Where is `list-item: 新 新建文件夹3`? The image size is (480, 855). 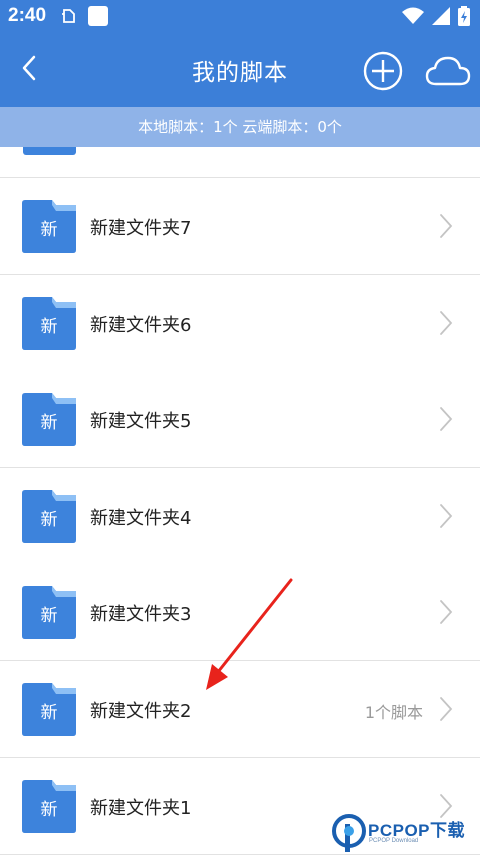
list-item: 新 新建文件夹3 is located at coordinates (240, 612).